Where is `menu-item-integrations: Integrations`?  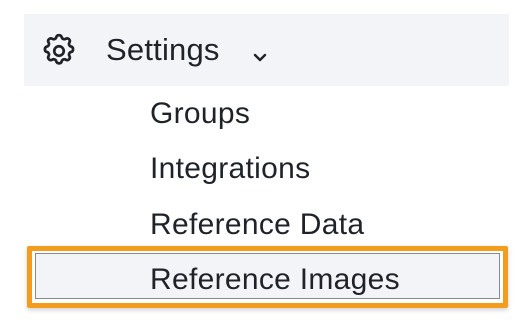 menu-item-integrations: Integrations is located at coordinates (230, 169).